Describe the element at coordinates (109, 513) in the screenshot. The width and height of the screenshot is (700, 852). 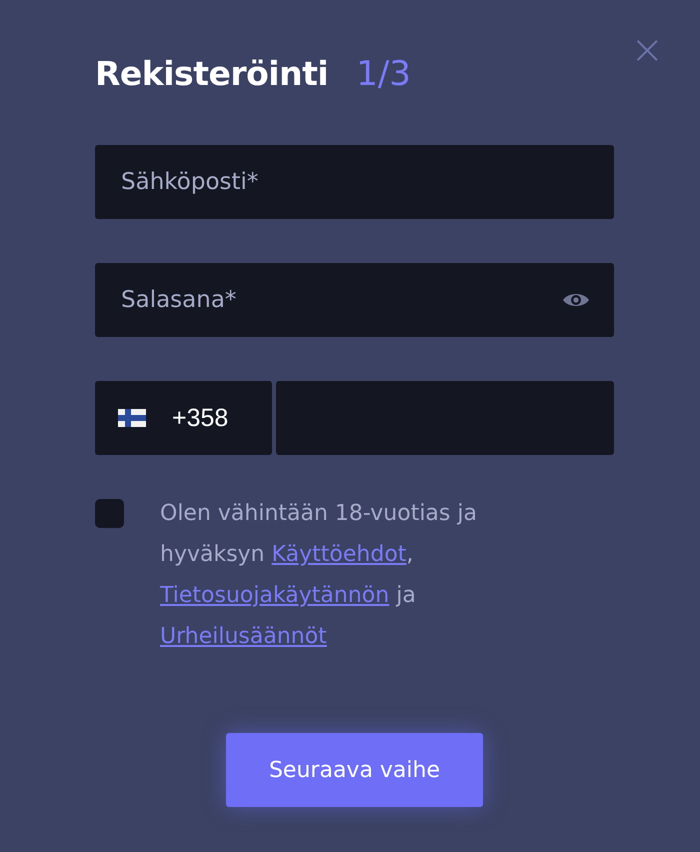
I see `checkbox` at that location.